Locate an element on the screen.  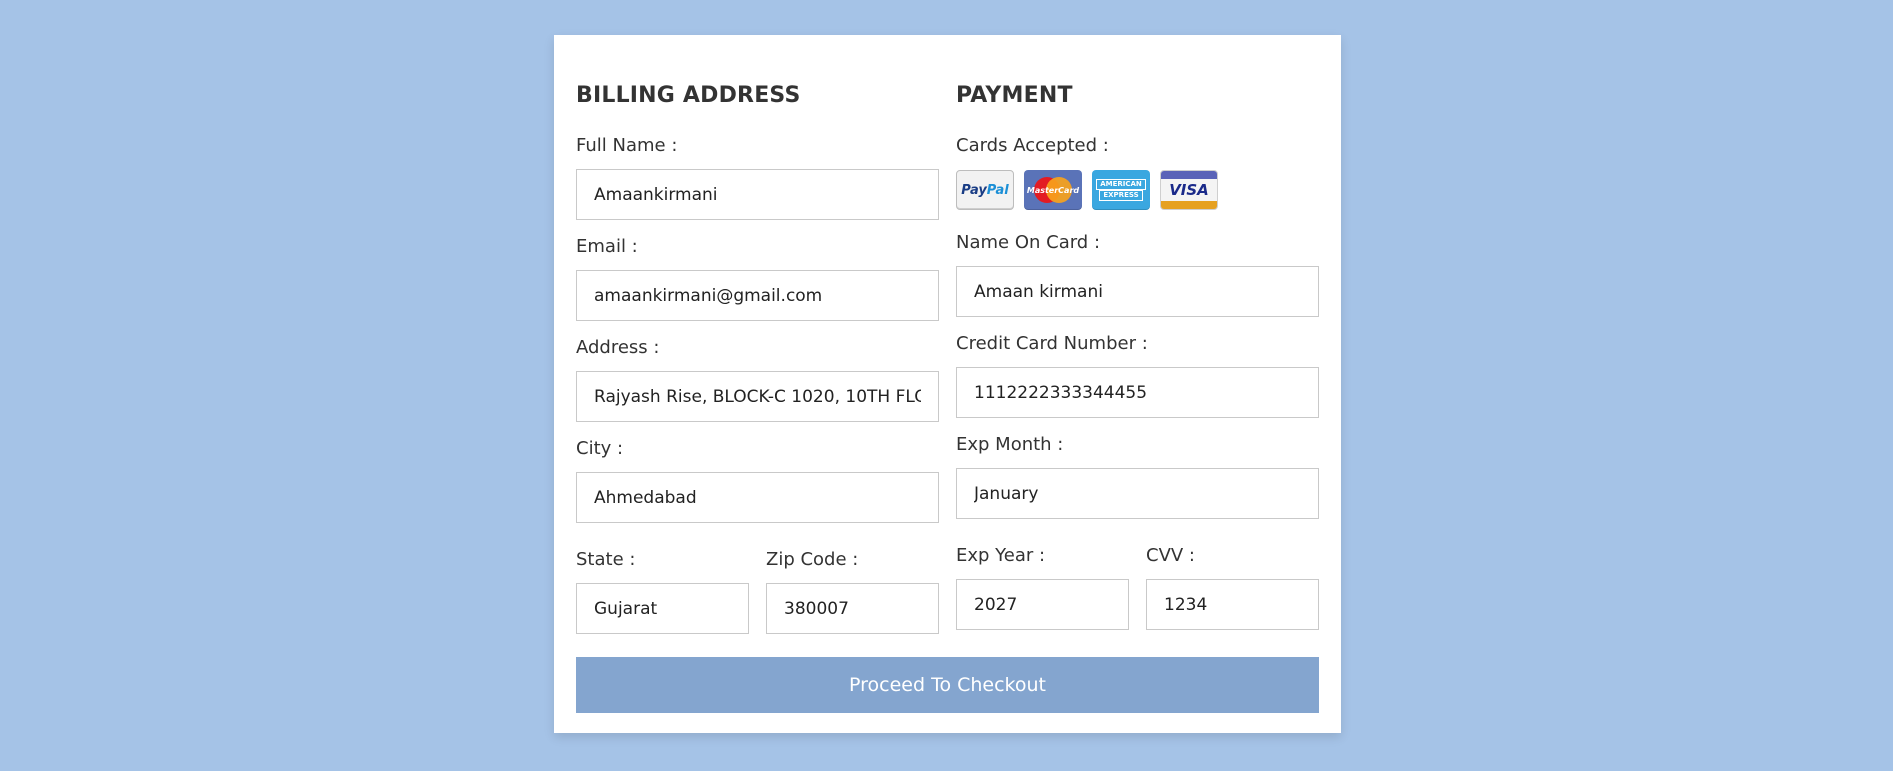
paypal-logo-text-a: Pay is located at coordinates (974, 190).